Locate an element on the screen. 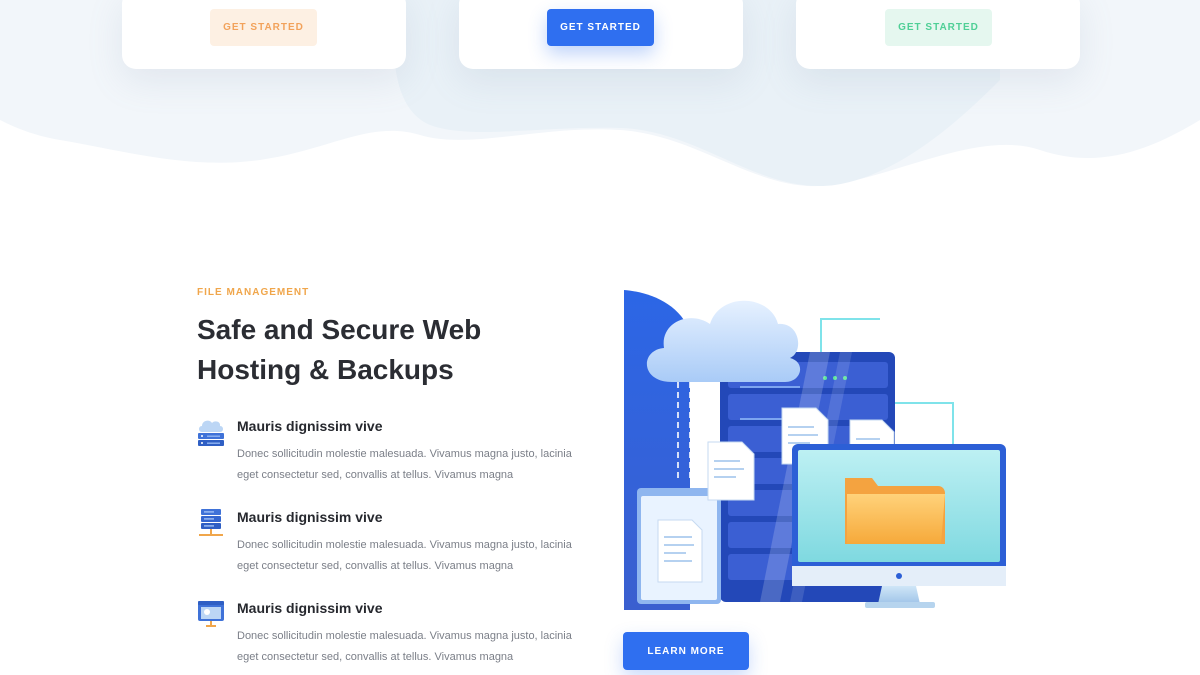 Image resolution: width=1200 pixels, height=675 pixels. pricing-card-1: GET STARTED is located at coordinates (264, 34).